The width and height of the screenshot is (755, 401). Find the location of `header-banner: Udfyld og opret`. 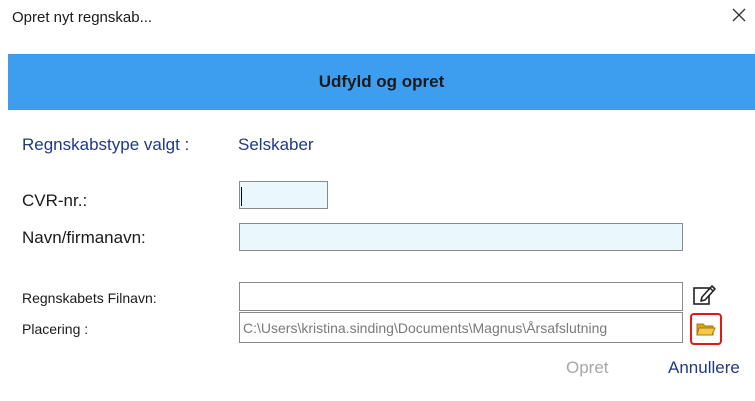

header-banner: Udfyld og opret is located at coordinates (381, 82).